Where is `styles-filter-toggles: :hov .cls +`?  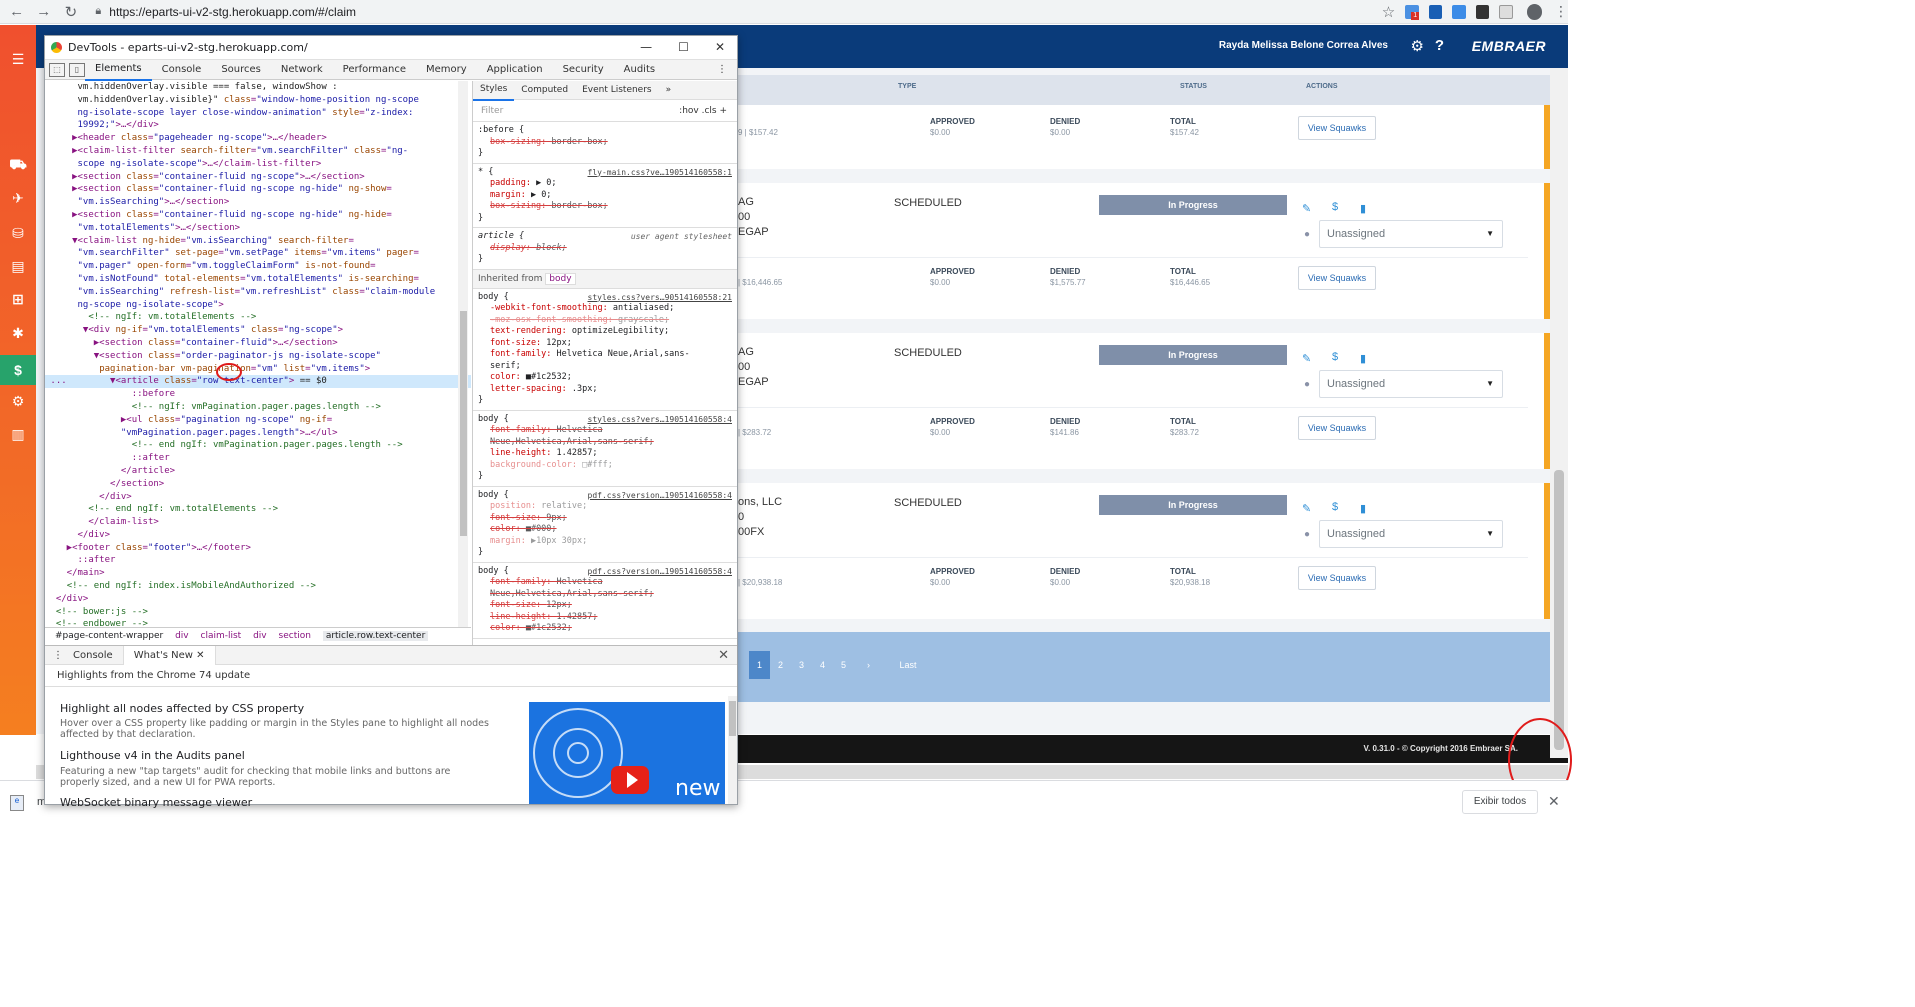
styles-filter-toggles: :hov .cls + is located at coordinates (703, 111).